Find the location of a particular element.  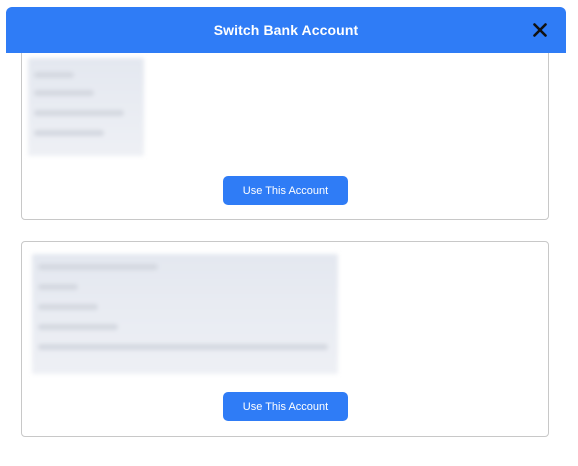

modal-header: Switch Bank Account is located at coordinates (286, 30).